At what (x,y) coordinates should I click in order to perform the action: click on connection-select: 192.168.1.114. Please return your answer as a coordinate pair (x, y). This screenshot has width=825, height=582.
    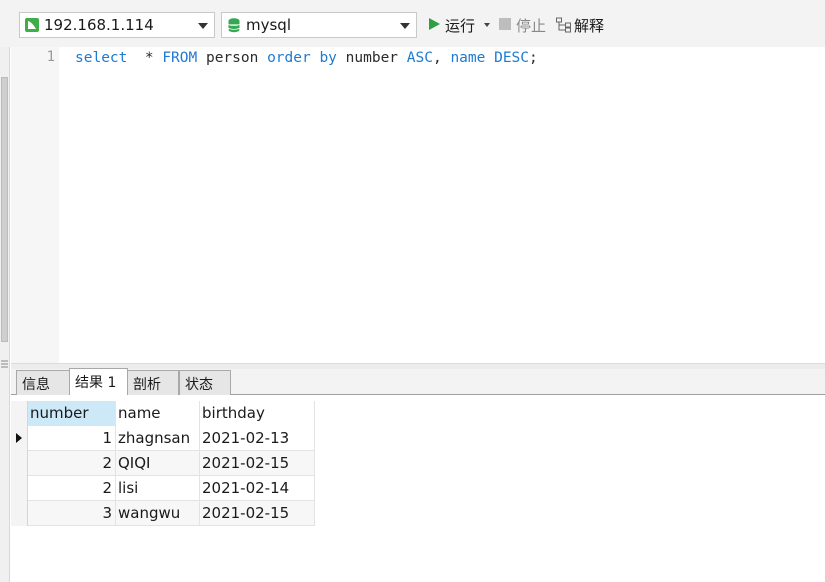
    Looking at the image, I should click on (117, 25).